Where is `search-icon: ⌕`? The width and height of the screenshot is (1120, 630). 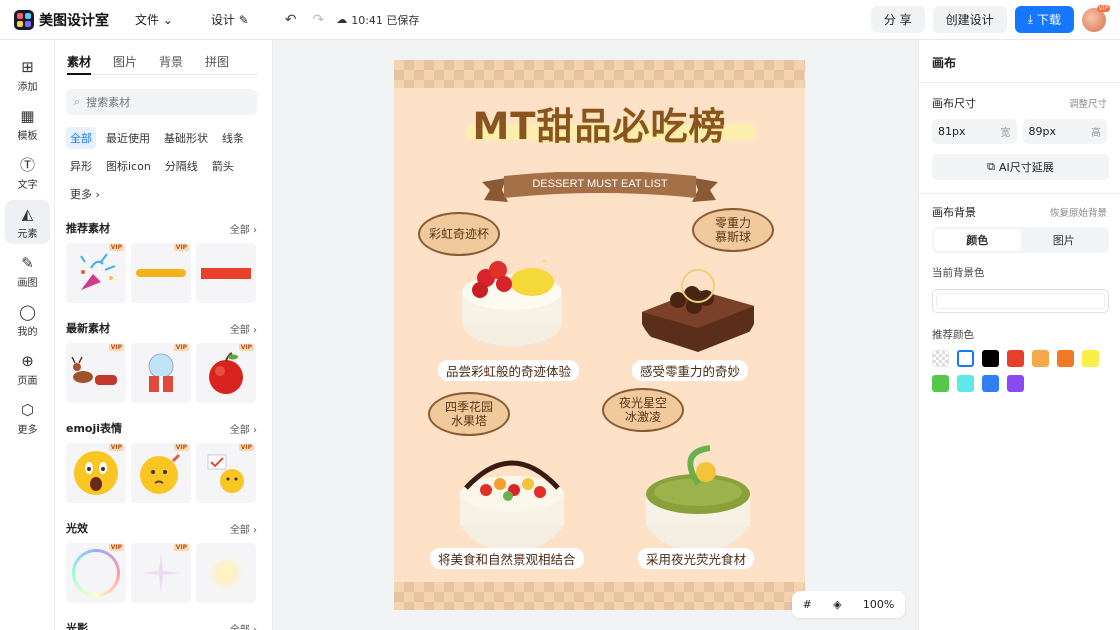
search-icon: ⌕ is located at coordinates (77, 101).